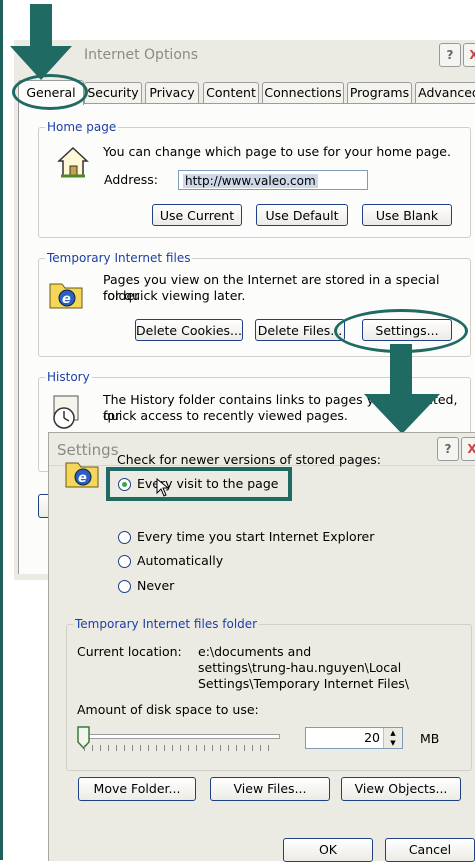  What do you see at coordinates (256, 536) in the screenshot?
I see `option-every-start-label: Every time you start Internet Explorer` at bounding box center [256, 536].